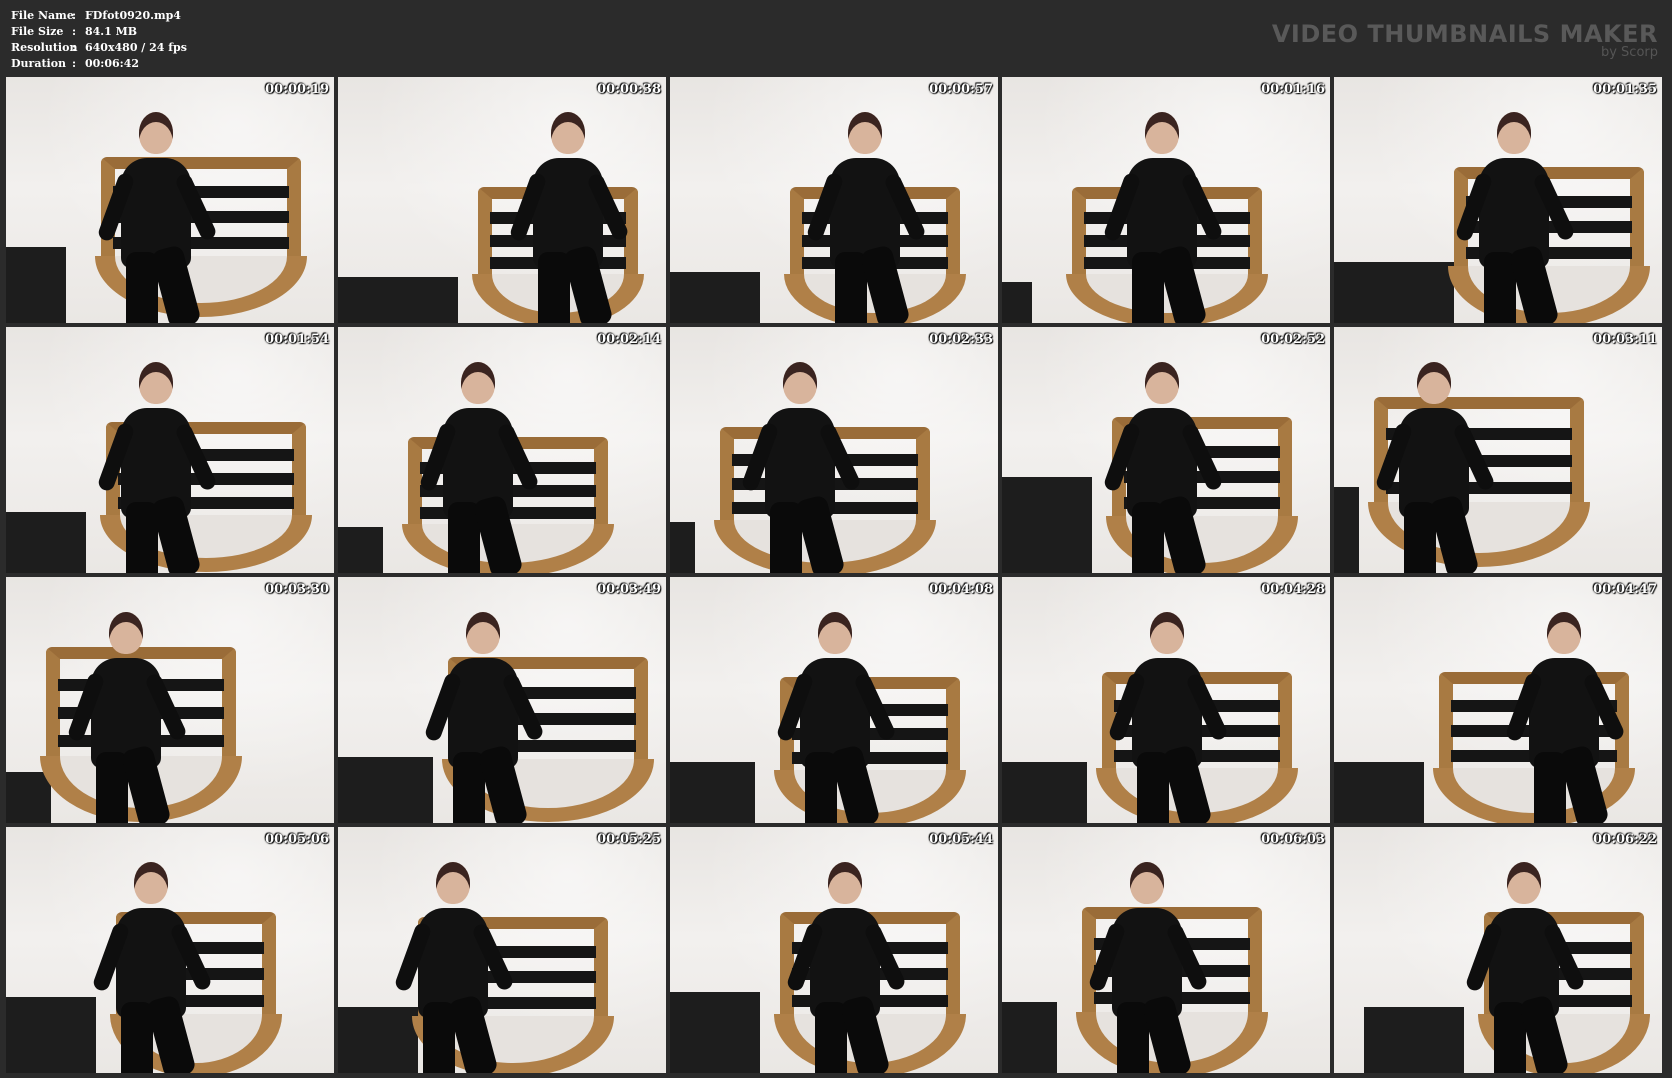  What do you see at coordinates (629, 339) in the screenshot?
I see `timestamp-label: 00:02:14` at bounding box center [629, 339].